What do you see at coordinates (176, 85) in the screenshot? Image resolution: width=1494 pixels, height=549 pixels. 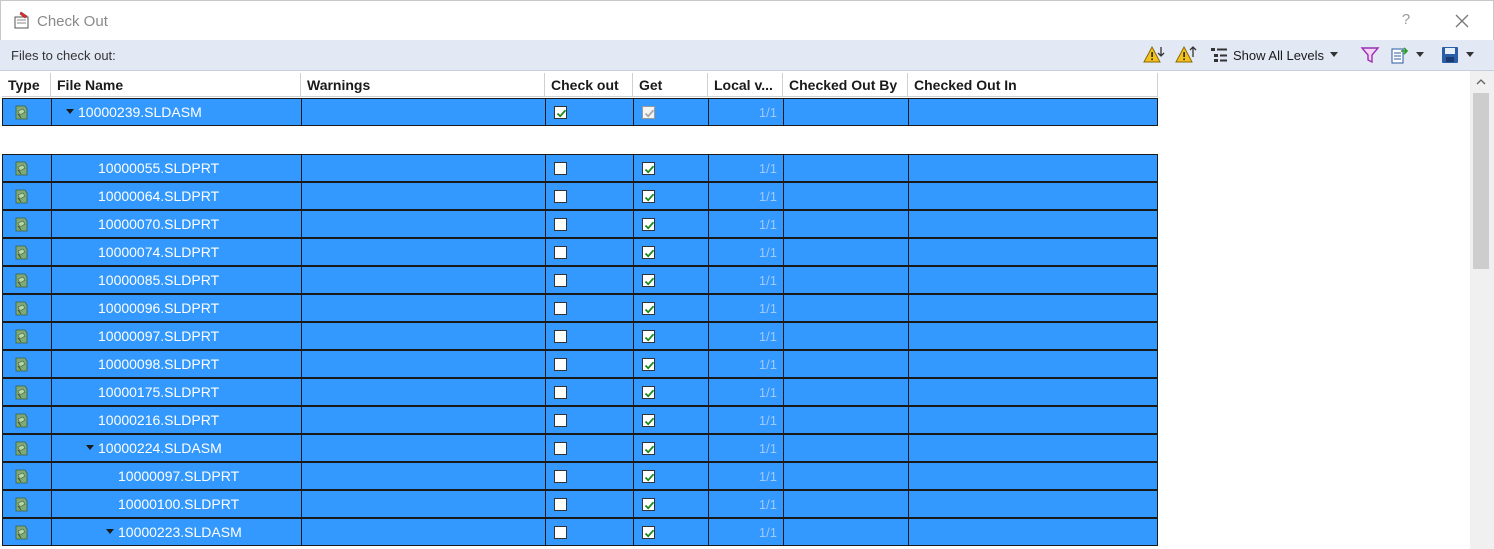 I see `column-header-file-name: File Name` at bounding box center [176, 85].